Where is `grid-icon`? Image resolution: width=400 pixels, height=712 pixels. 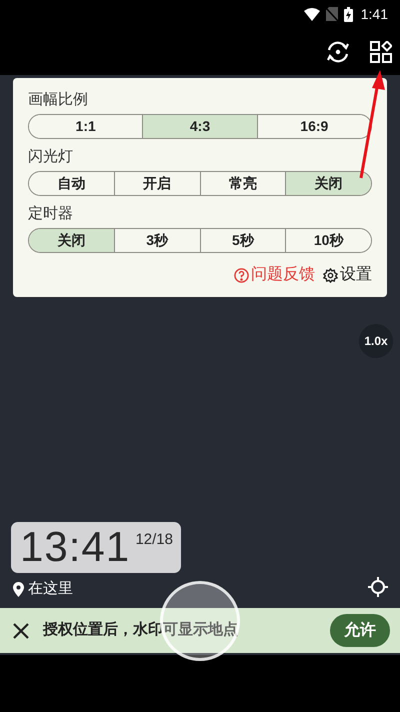
grid-icon is located at coordinates (381, 51).